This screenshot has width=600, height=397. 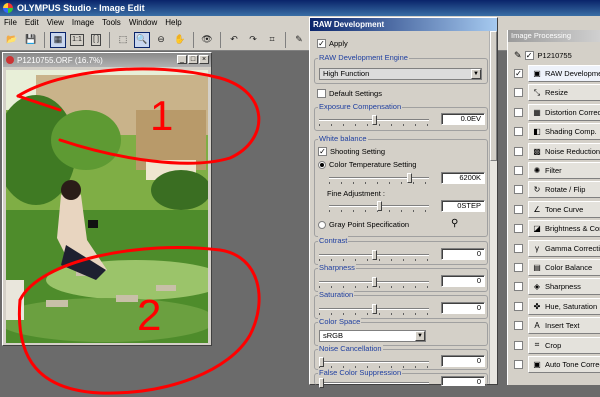 I want to click on processing-item: ∠ Tone Curve, so click(x=554, y=209).